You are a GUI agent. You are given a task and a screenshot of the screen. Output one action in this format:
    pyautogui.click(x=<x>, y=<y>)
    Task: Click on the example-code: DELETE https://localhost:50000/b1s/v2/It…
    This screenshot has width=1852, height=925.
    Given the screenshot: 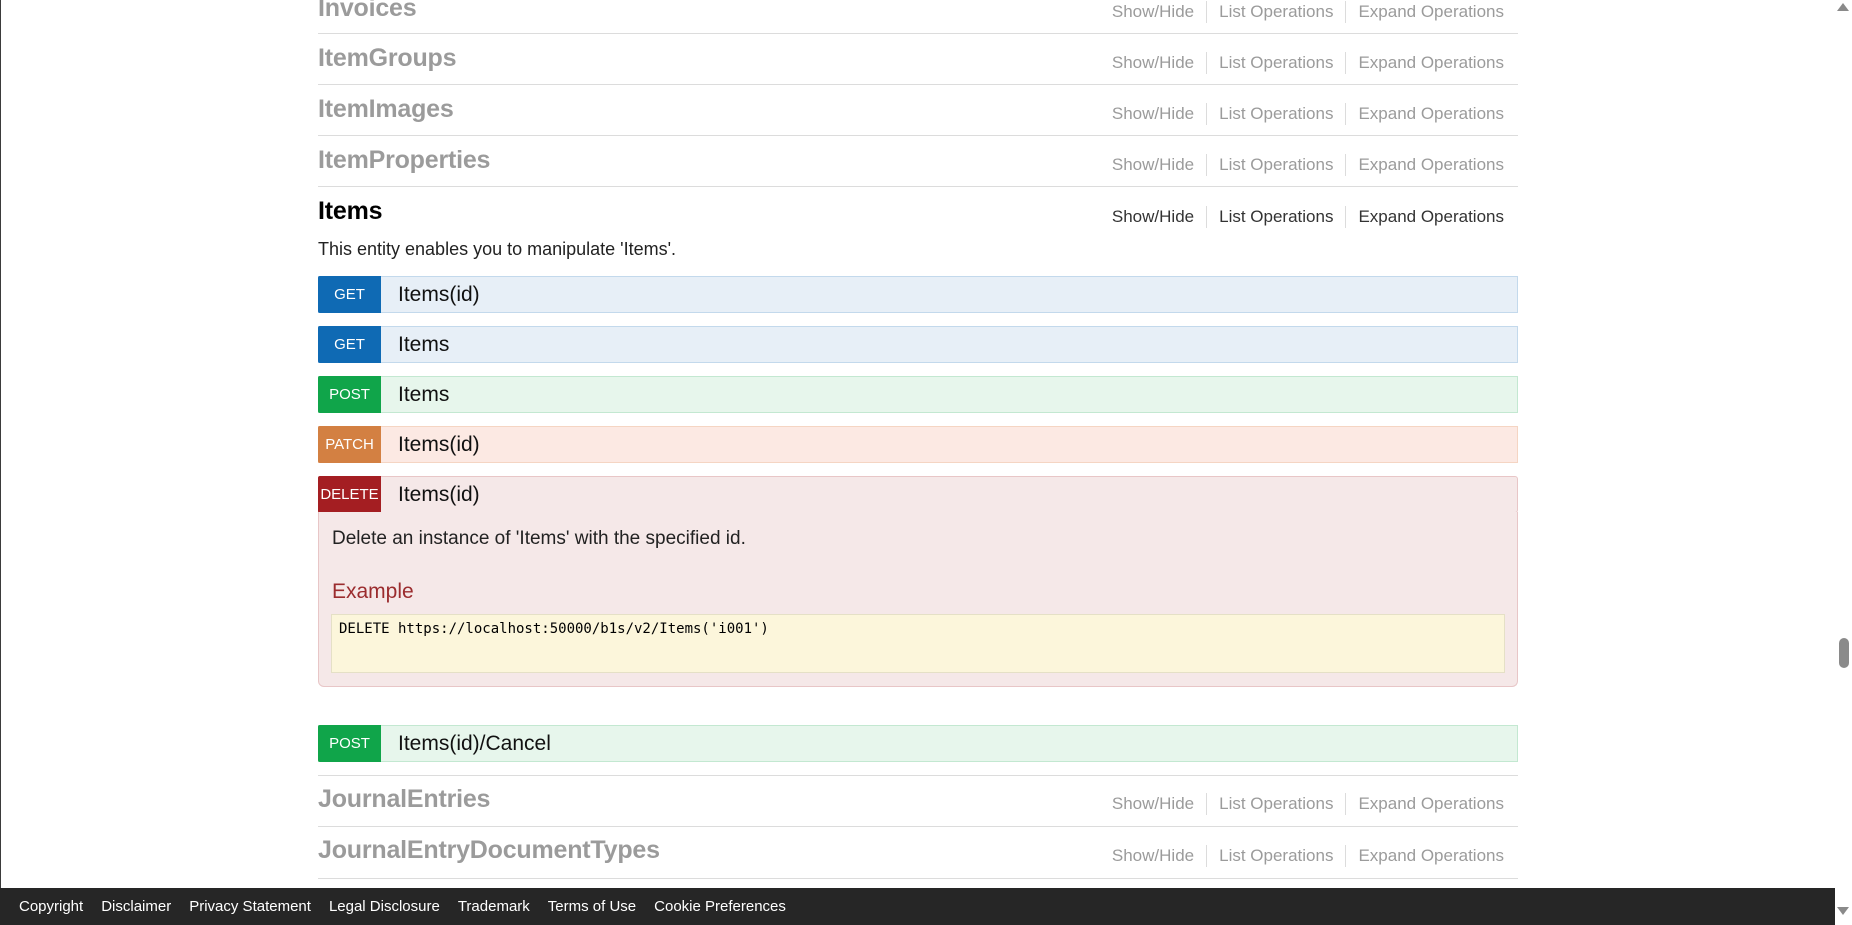 What is the action you would take?
    pyautogui.click(x=918, y=643)
    